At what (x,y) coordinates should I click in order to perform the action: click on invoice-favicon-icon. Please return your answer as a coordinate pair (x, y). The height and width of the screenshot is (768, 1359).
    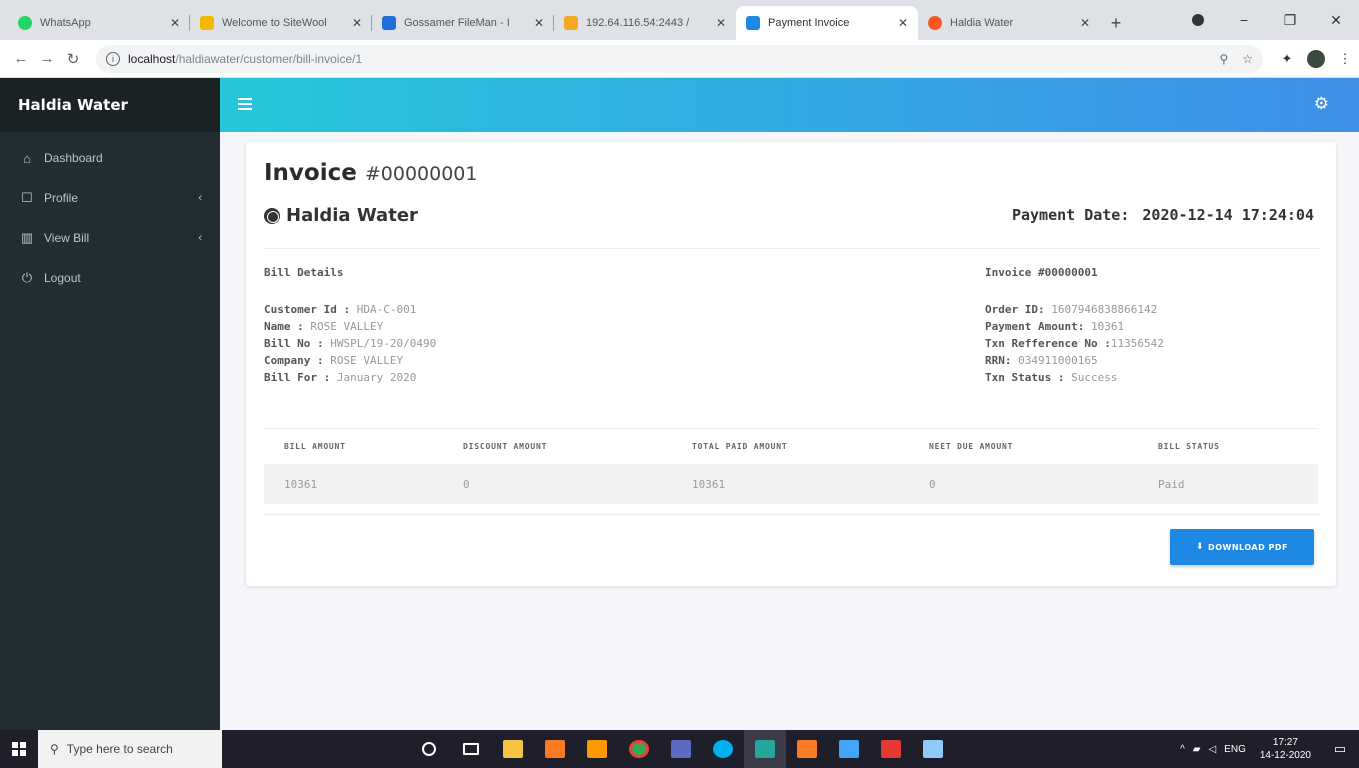
    Looking at the image, I should click on (753, 23).